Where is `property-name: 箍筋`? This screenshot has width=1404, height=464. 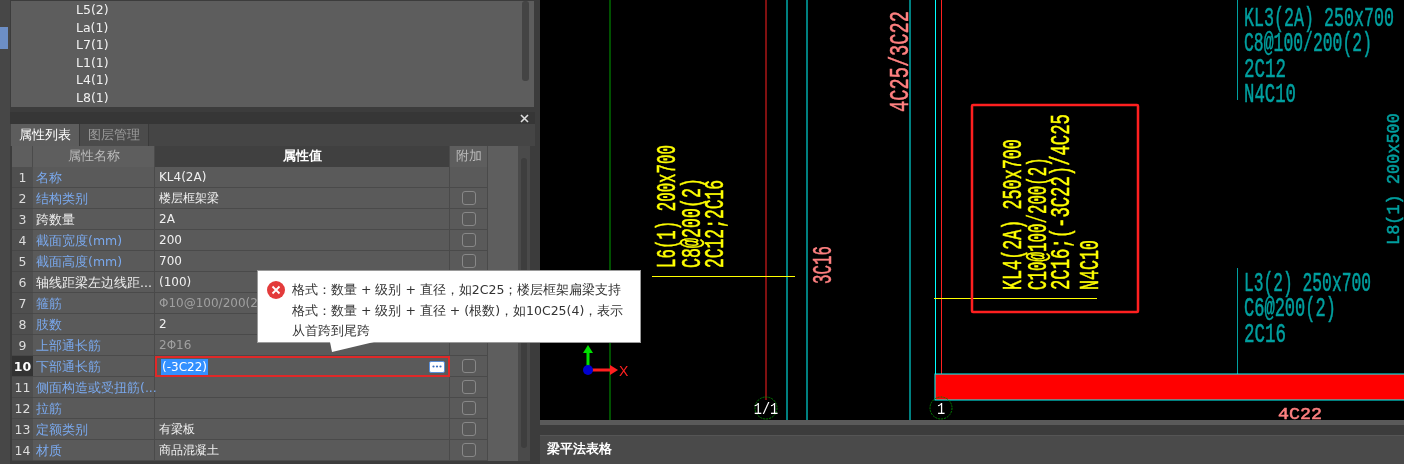
property-name: 箍筋 is located at coordinates (94, 303).